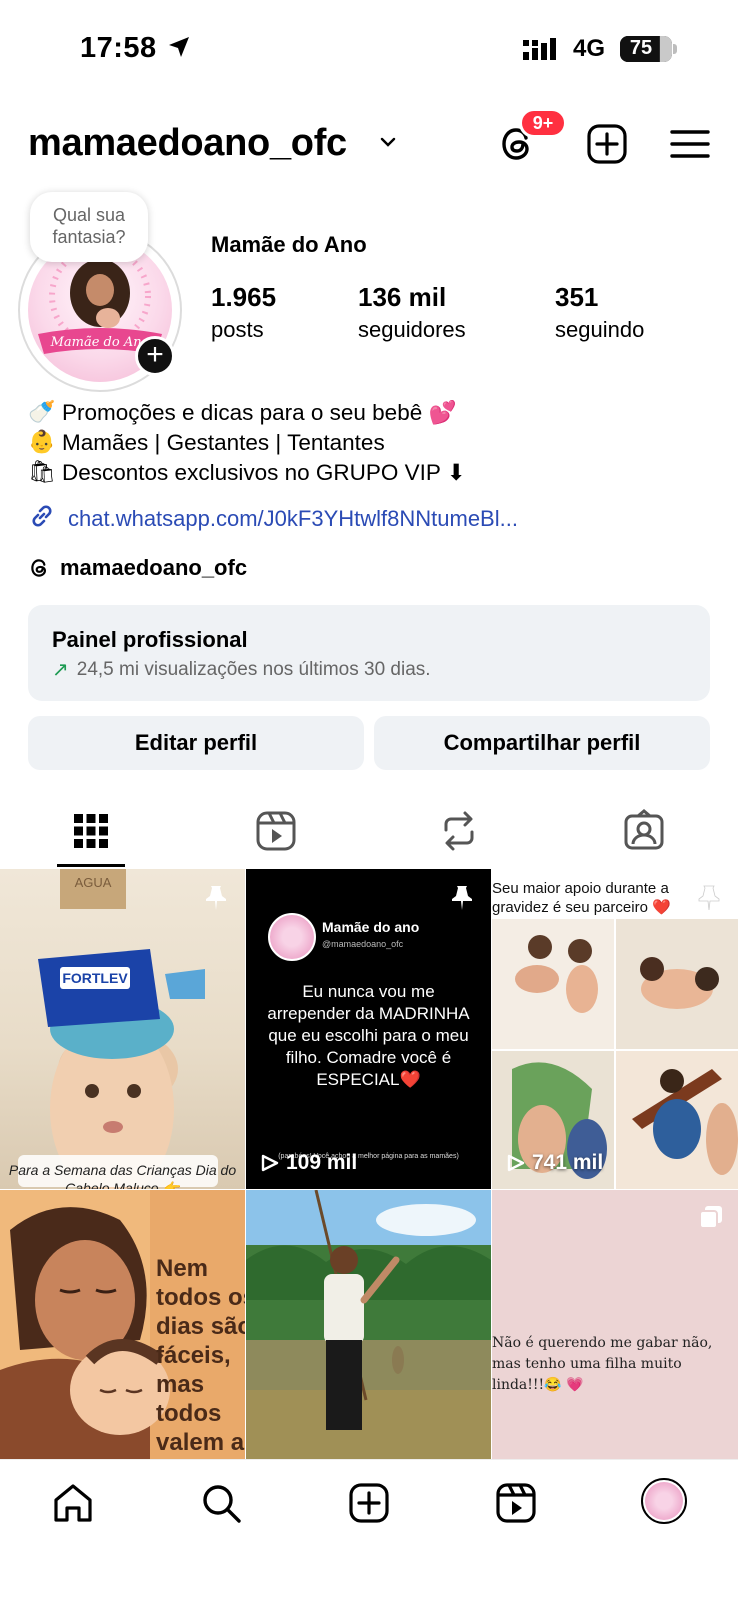 The height and width of the screenshot is (1600, 738). What do you see at coordinates (402, 297) in the screenshot?
I see `stat-value: 136 mil` at bounding box center [402, 297].